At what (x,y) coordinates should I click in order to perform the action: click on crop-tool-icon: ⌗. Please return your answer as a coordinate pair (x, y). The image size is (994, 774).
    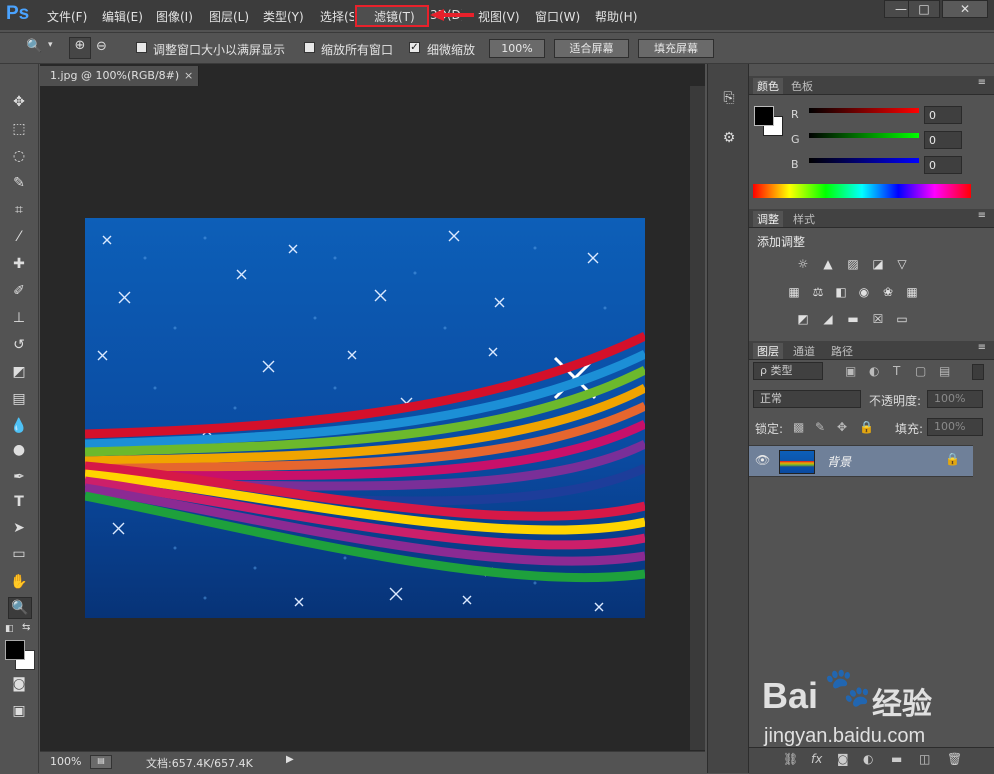
    Looking at the image, I should click on (19, 210).